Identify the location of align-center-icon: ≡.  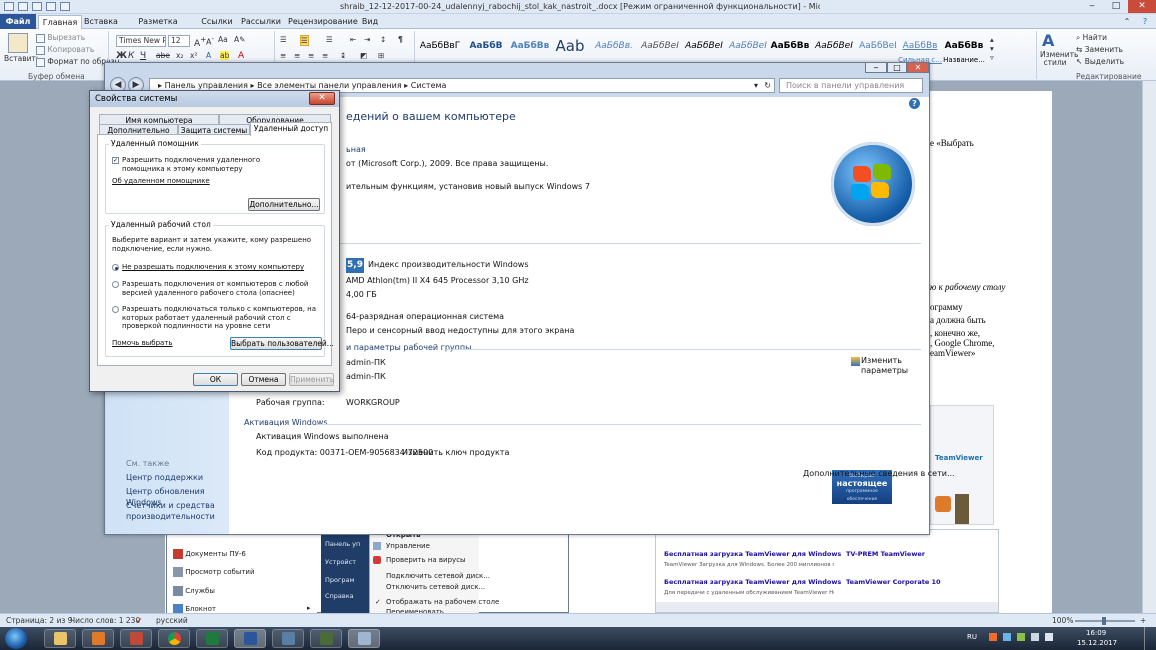
(297, 55).